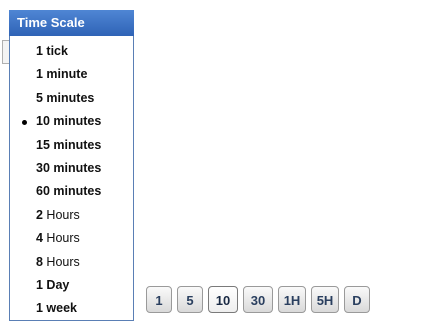 This screenshot has height=322, width=422. Describe the element at coordinates (71, 23) in the screenshot. I see `time-scale-header: Time Scale` at that location.